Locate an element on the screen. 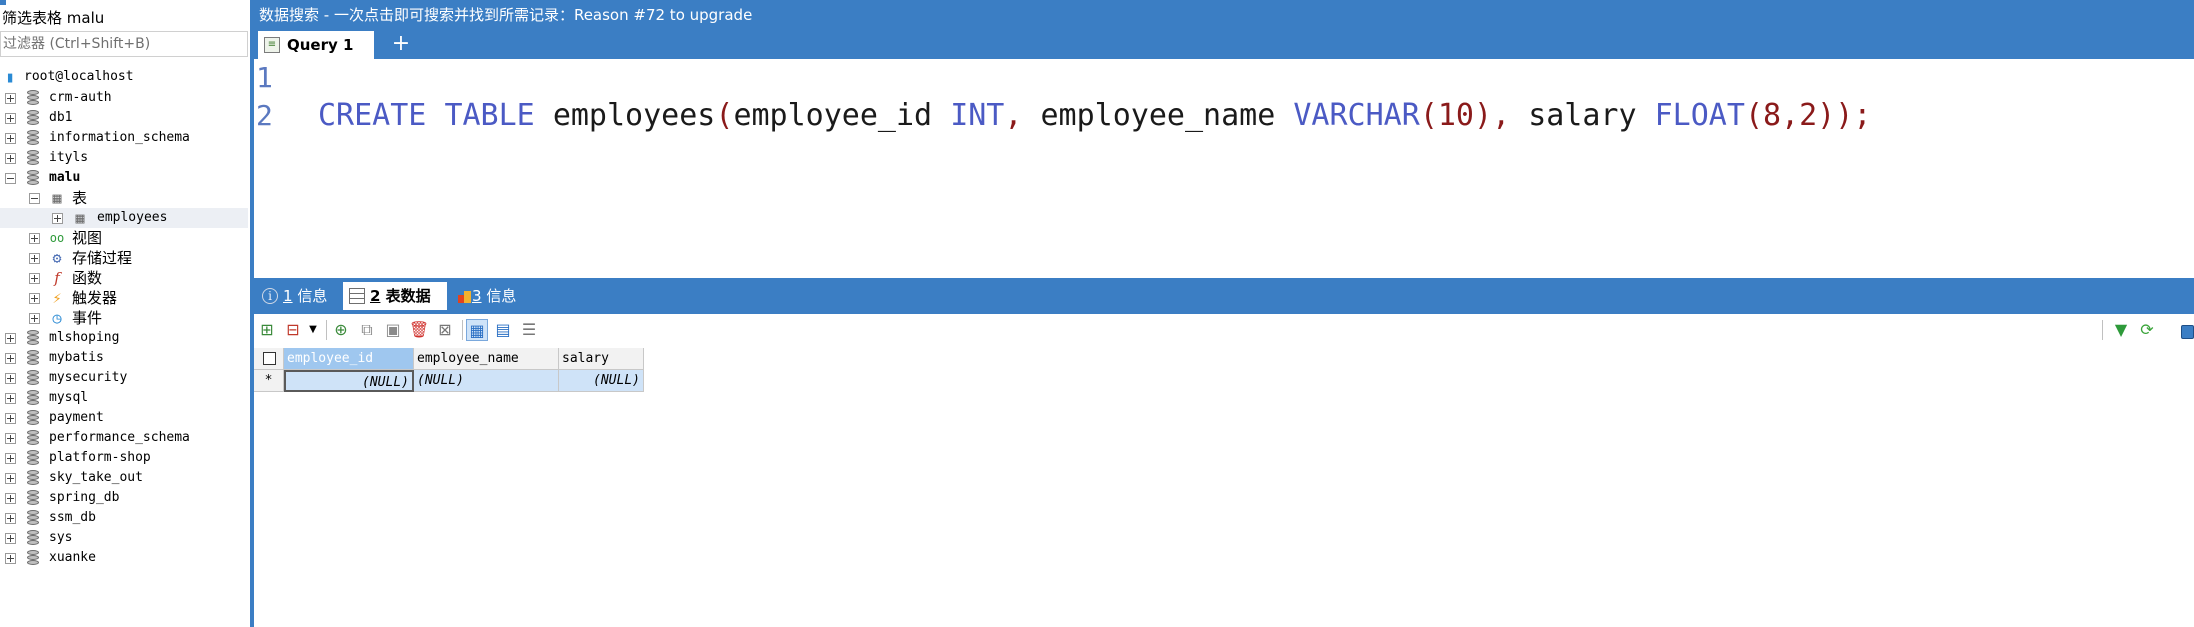  refresh-grid-icon: ⊠ is located at coordinates (445, 330).